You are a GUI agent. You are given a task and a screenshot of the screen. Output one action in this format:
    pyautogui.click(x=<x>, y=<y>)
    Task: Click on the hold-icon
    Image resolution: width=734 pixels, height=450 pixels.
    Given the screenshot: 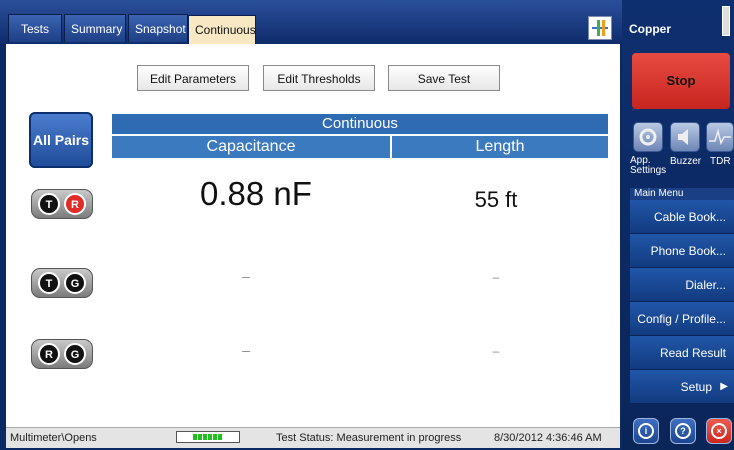 What is the action you would take?
    pyautogui.click(x=600, y=28)
    